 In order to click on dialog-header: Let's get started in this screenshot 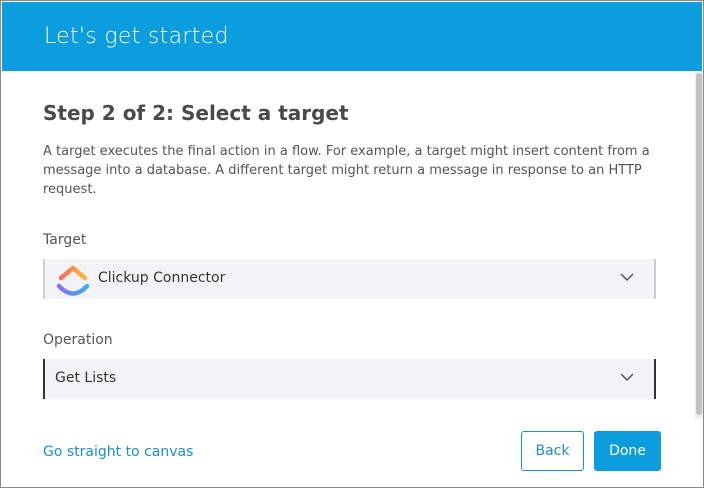, I will do `click(352, 36)`.